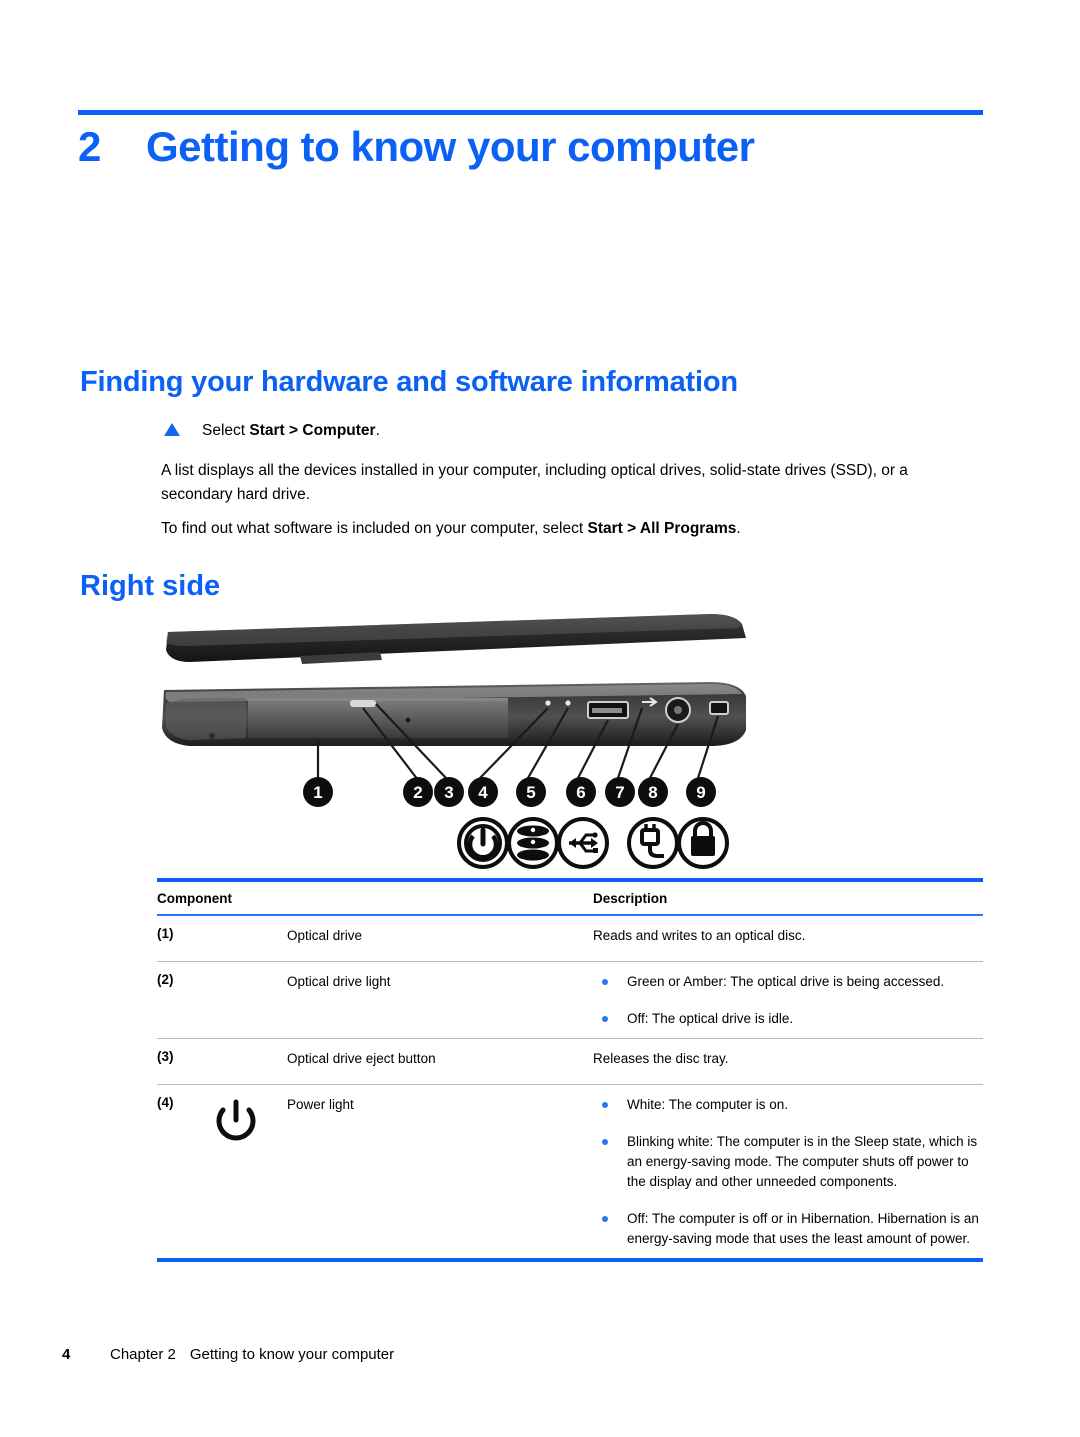 Image resolution: width=1080 pixels, height=1437 pixels. I want to click on hard-drive-icon, so click(533, 843).